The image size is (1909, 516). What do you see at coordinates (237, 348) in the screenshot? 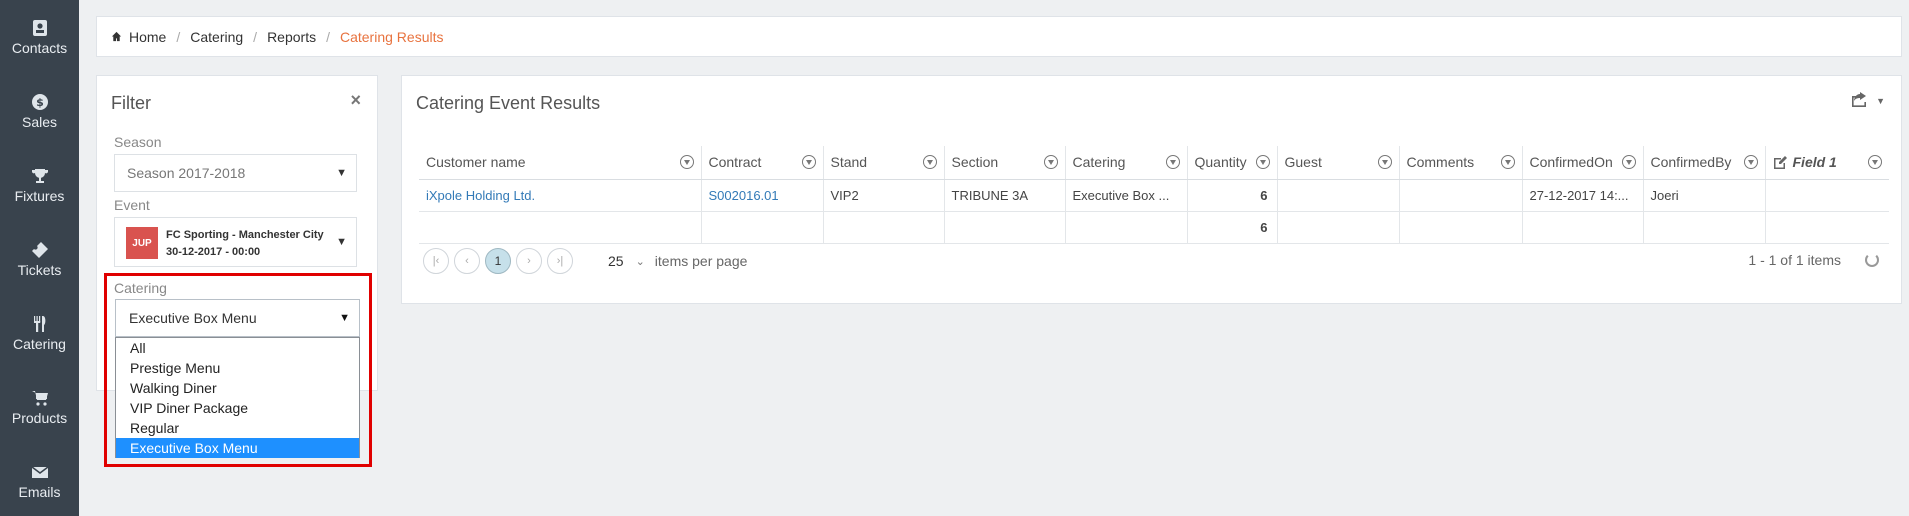
I see `catering-option-all: All` at bounding box center [237, 348].